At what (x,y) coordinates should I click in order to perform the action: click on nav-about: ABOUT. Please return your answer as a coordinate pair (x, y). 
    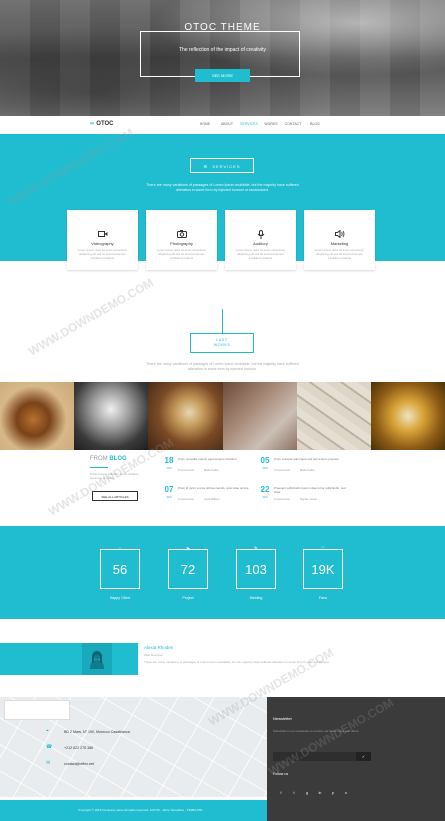
    Looking at the image, I should click on (227, 124).